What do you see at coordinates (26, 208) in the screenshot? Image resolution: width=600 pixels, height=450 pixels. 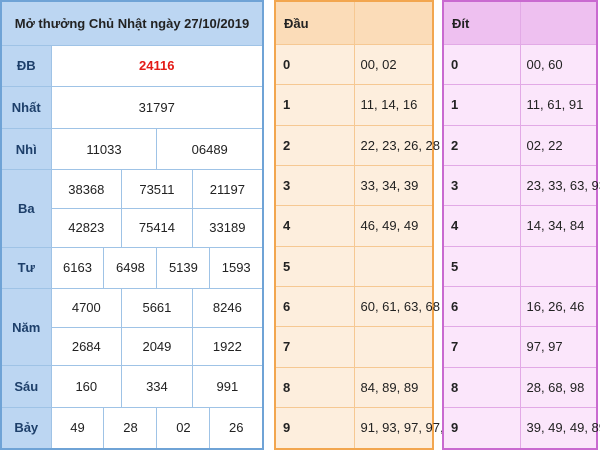 I see `prize-label-third: Ba` at bounding box center [26, 208].